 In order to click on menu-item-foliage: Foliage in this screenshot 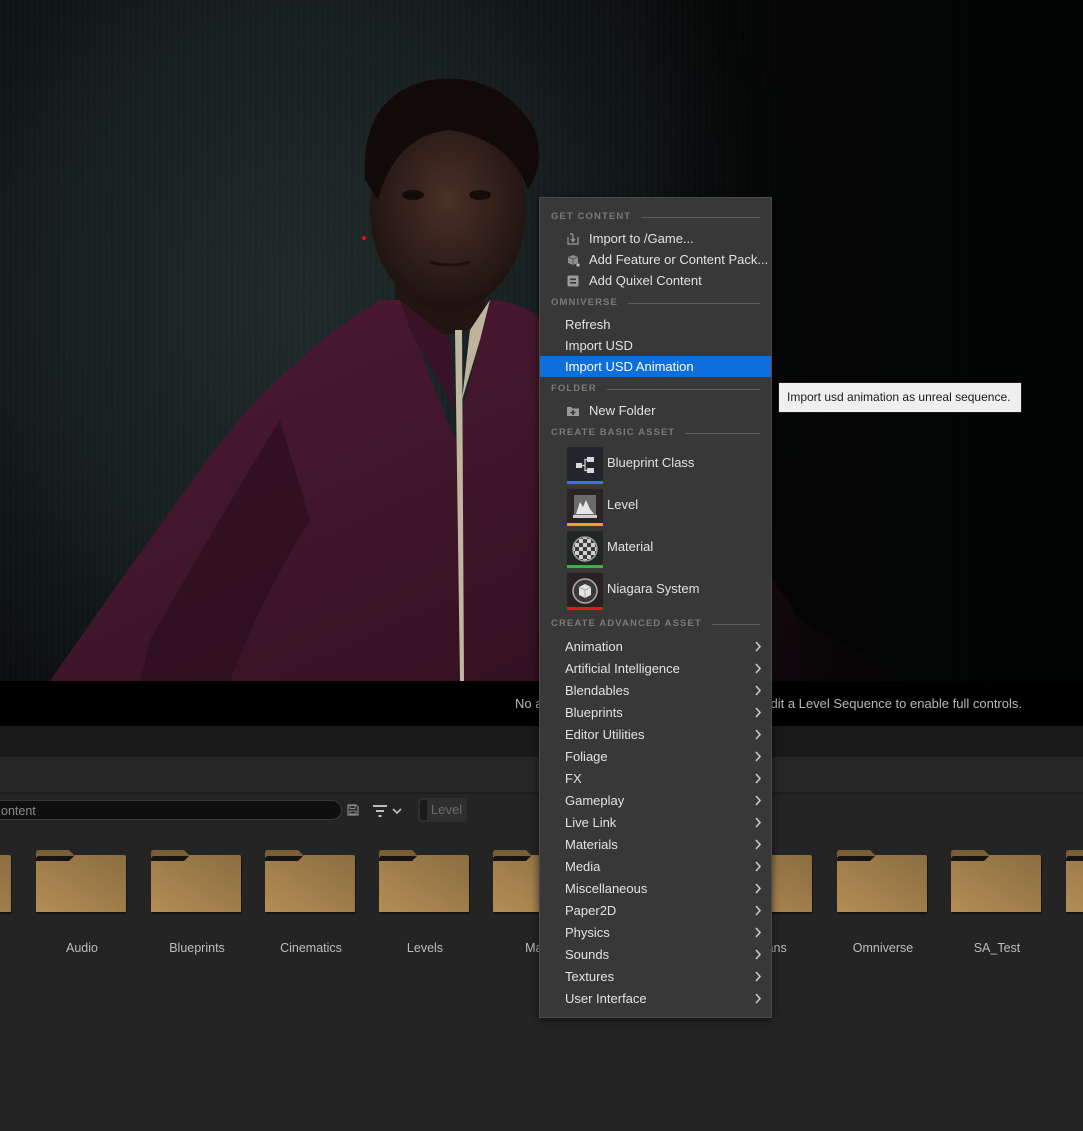, I will do `click(655, 756)`.